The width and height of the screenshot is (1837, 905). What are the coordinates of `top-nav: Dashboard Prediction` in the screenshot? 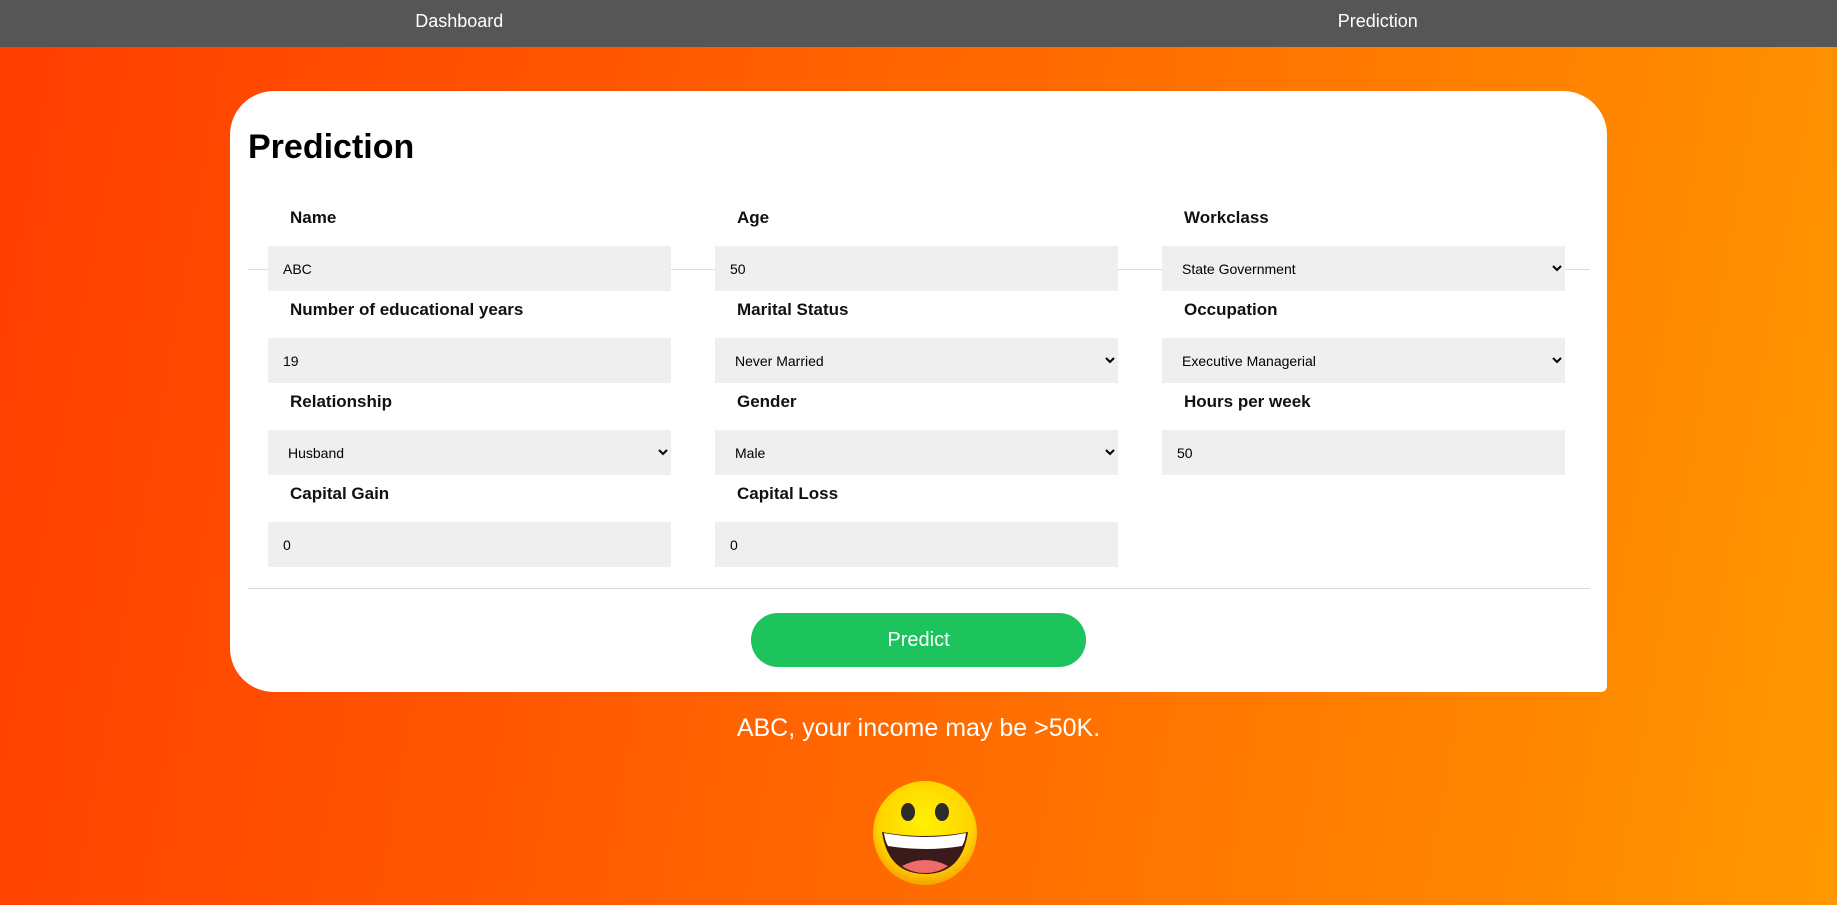 It's located at (918, 23).